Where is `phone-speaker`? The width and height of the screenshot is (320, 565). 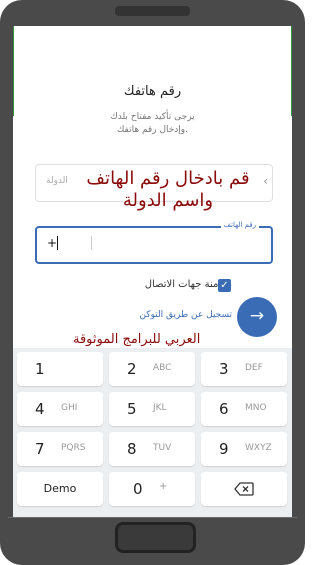 phone-speaker is located at coordinates (152, 11).